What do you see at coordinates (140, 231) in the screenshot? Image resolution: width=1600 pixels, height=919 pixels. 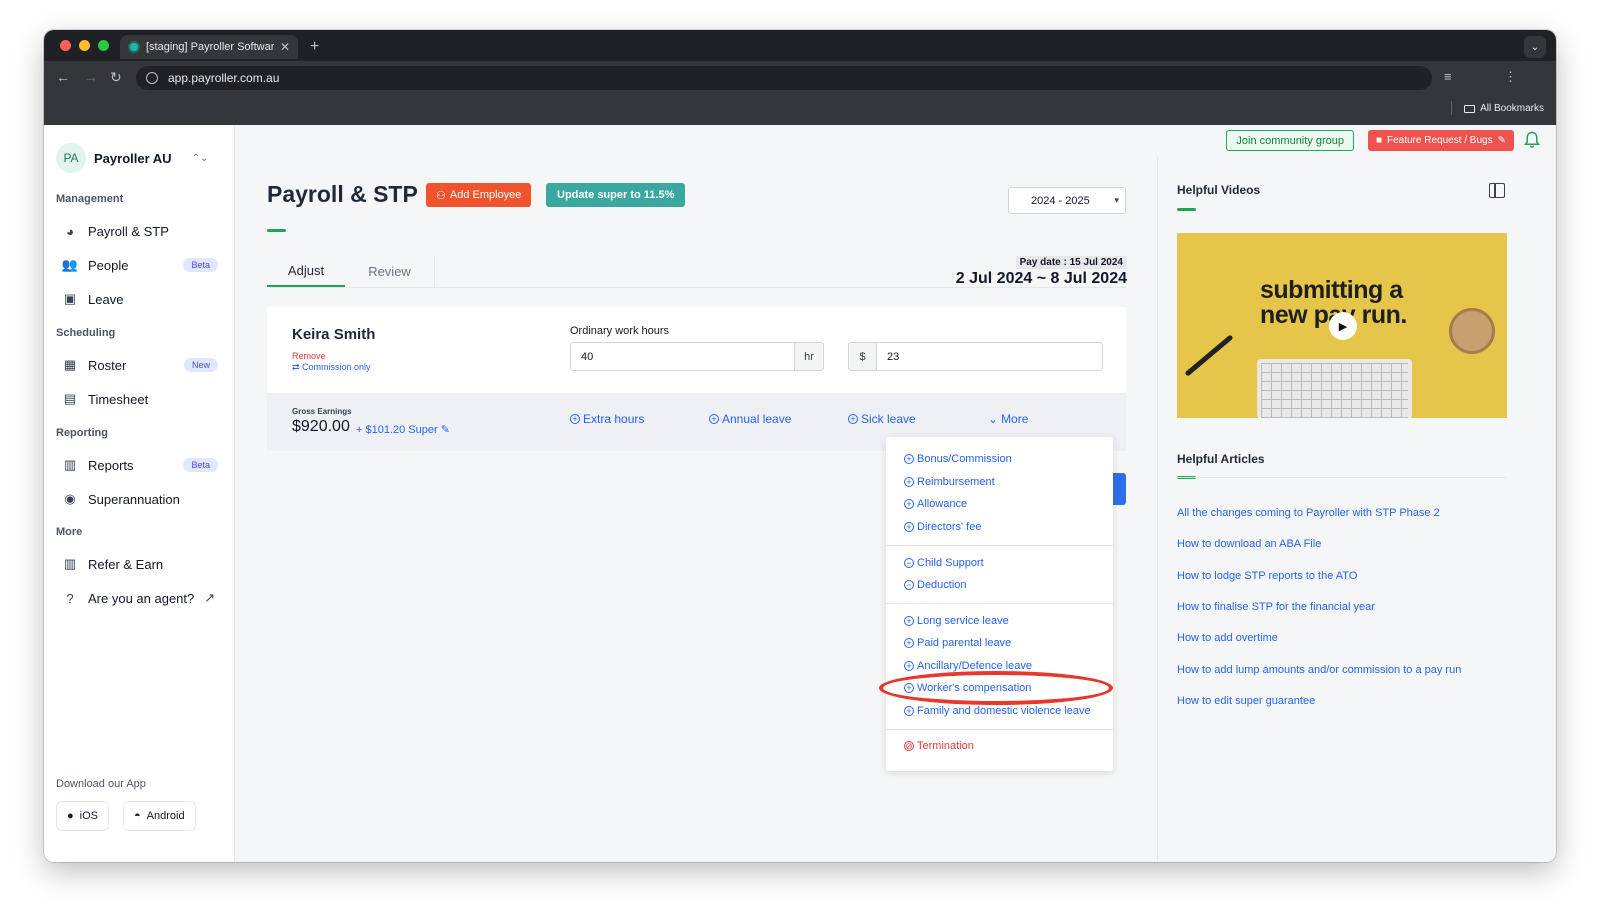 I see `sidebar-item-payroll: ◕ Payroll & STP` at bounding box center [140, 231].